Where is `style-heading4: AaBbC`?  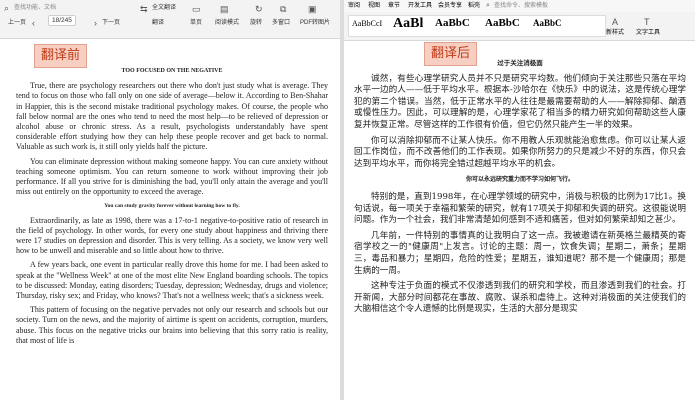
style-heading4: AaBbC is located at coordinates (547, 23).